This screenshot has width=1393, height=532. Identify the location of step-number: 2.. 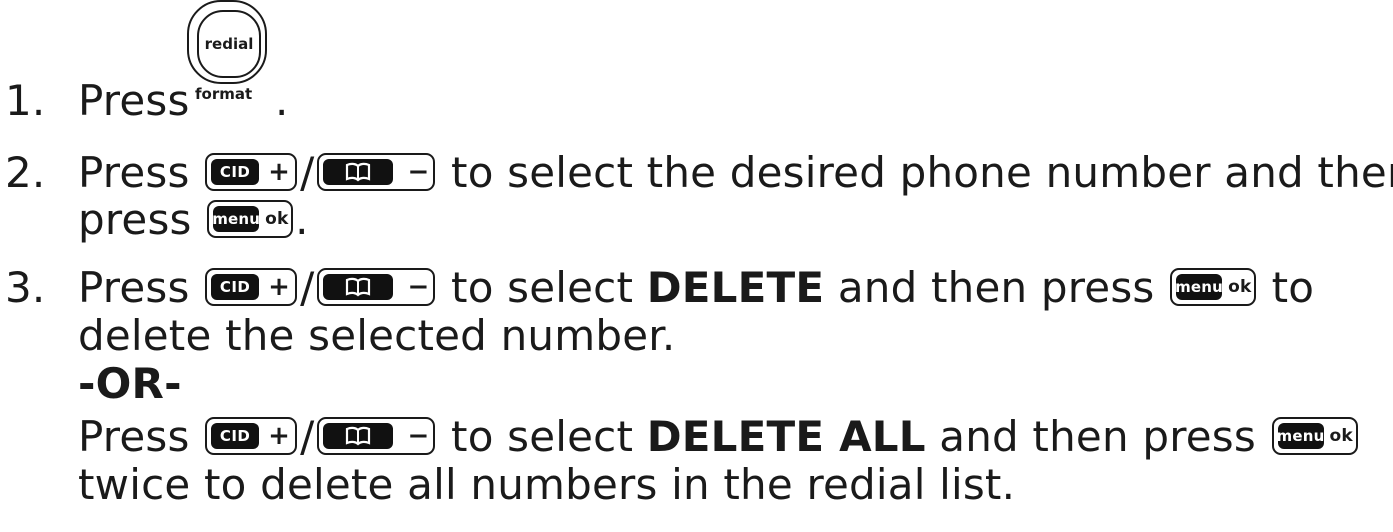
(25, 172).